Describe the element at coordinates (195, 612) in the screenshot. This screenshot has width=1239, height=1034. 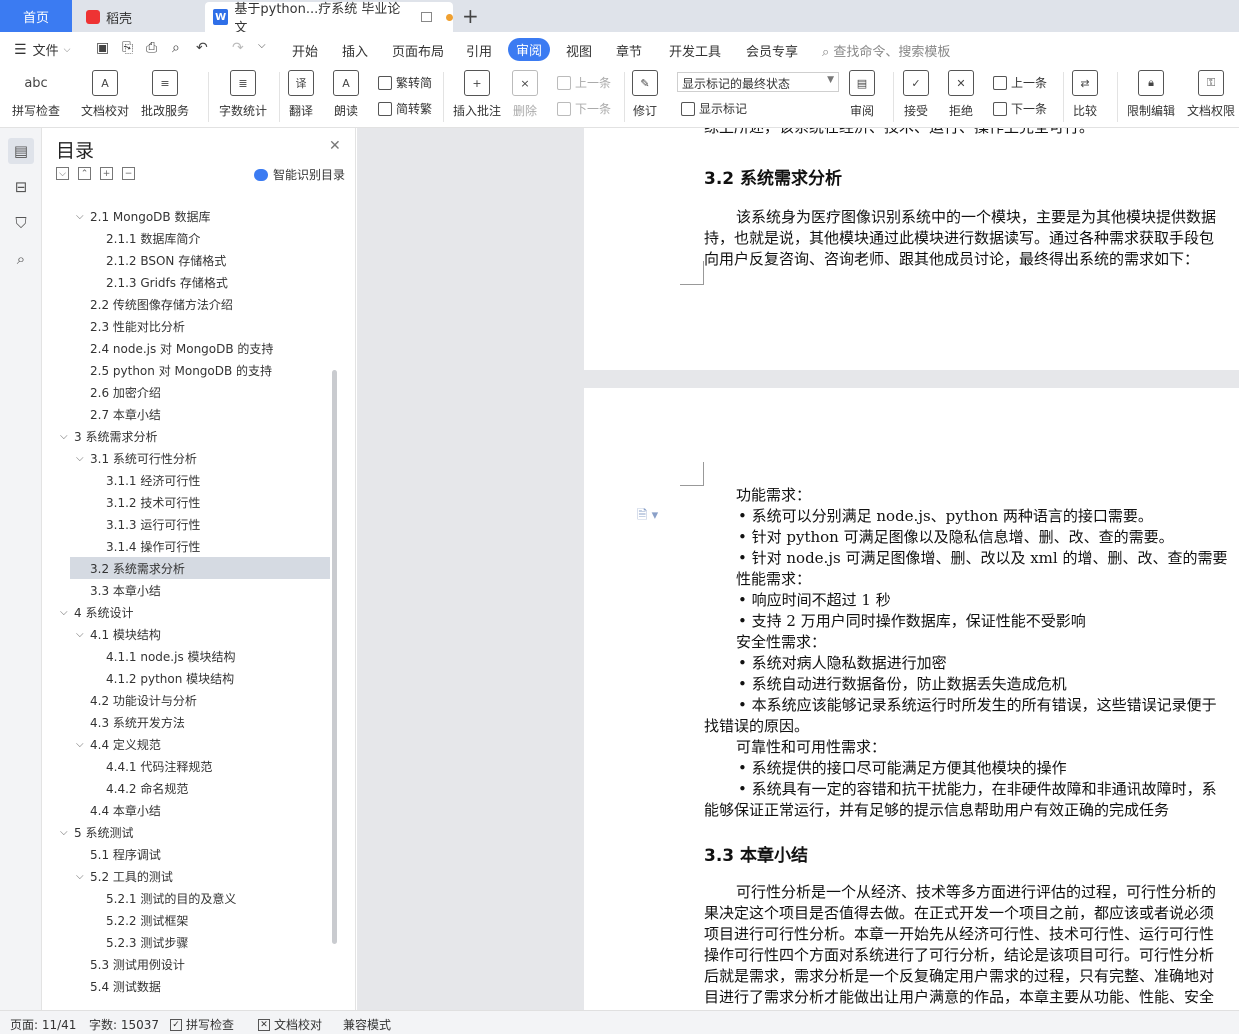
I see `toc-item: ⌵ 4 系统设计` at that location.